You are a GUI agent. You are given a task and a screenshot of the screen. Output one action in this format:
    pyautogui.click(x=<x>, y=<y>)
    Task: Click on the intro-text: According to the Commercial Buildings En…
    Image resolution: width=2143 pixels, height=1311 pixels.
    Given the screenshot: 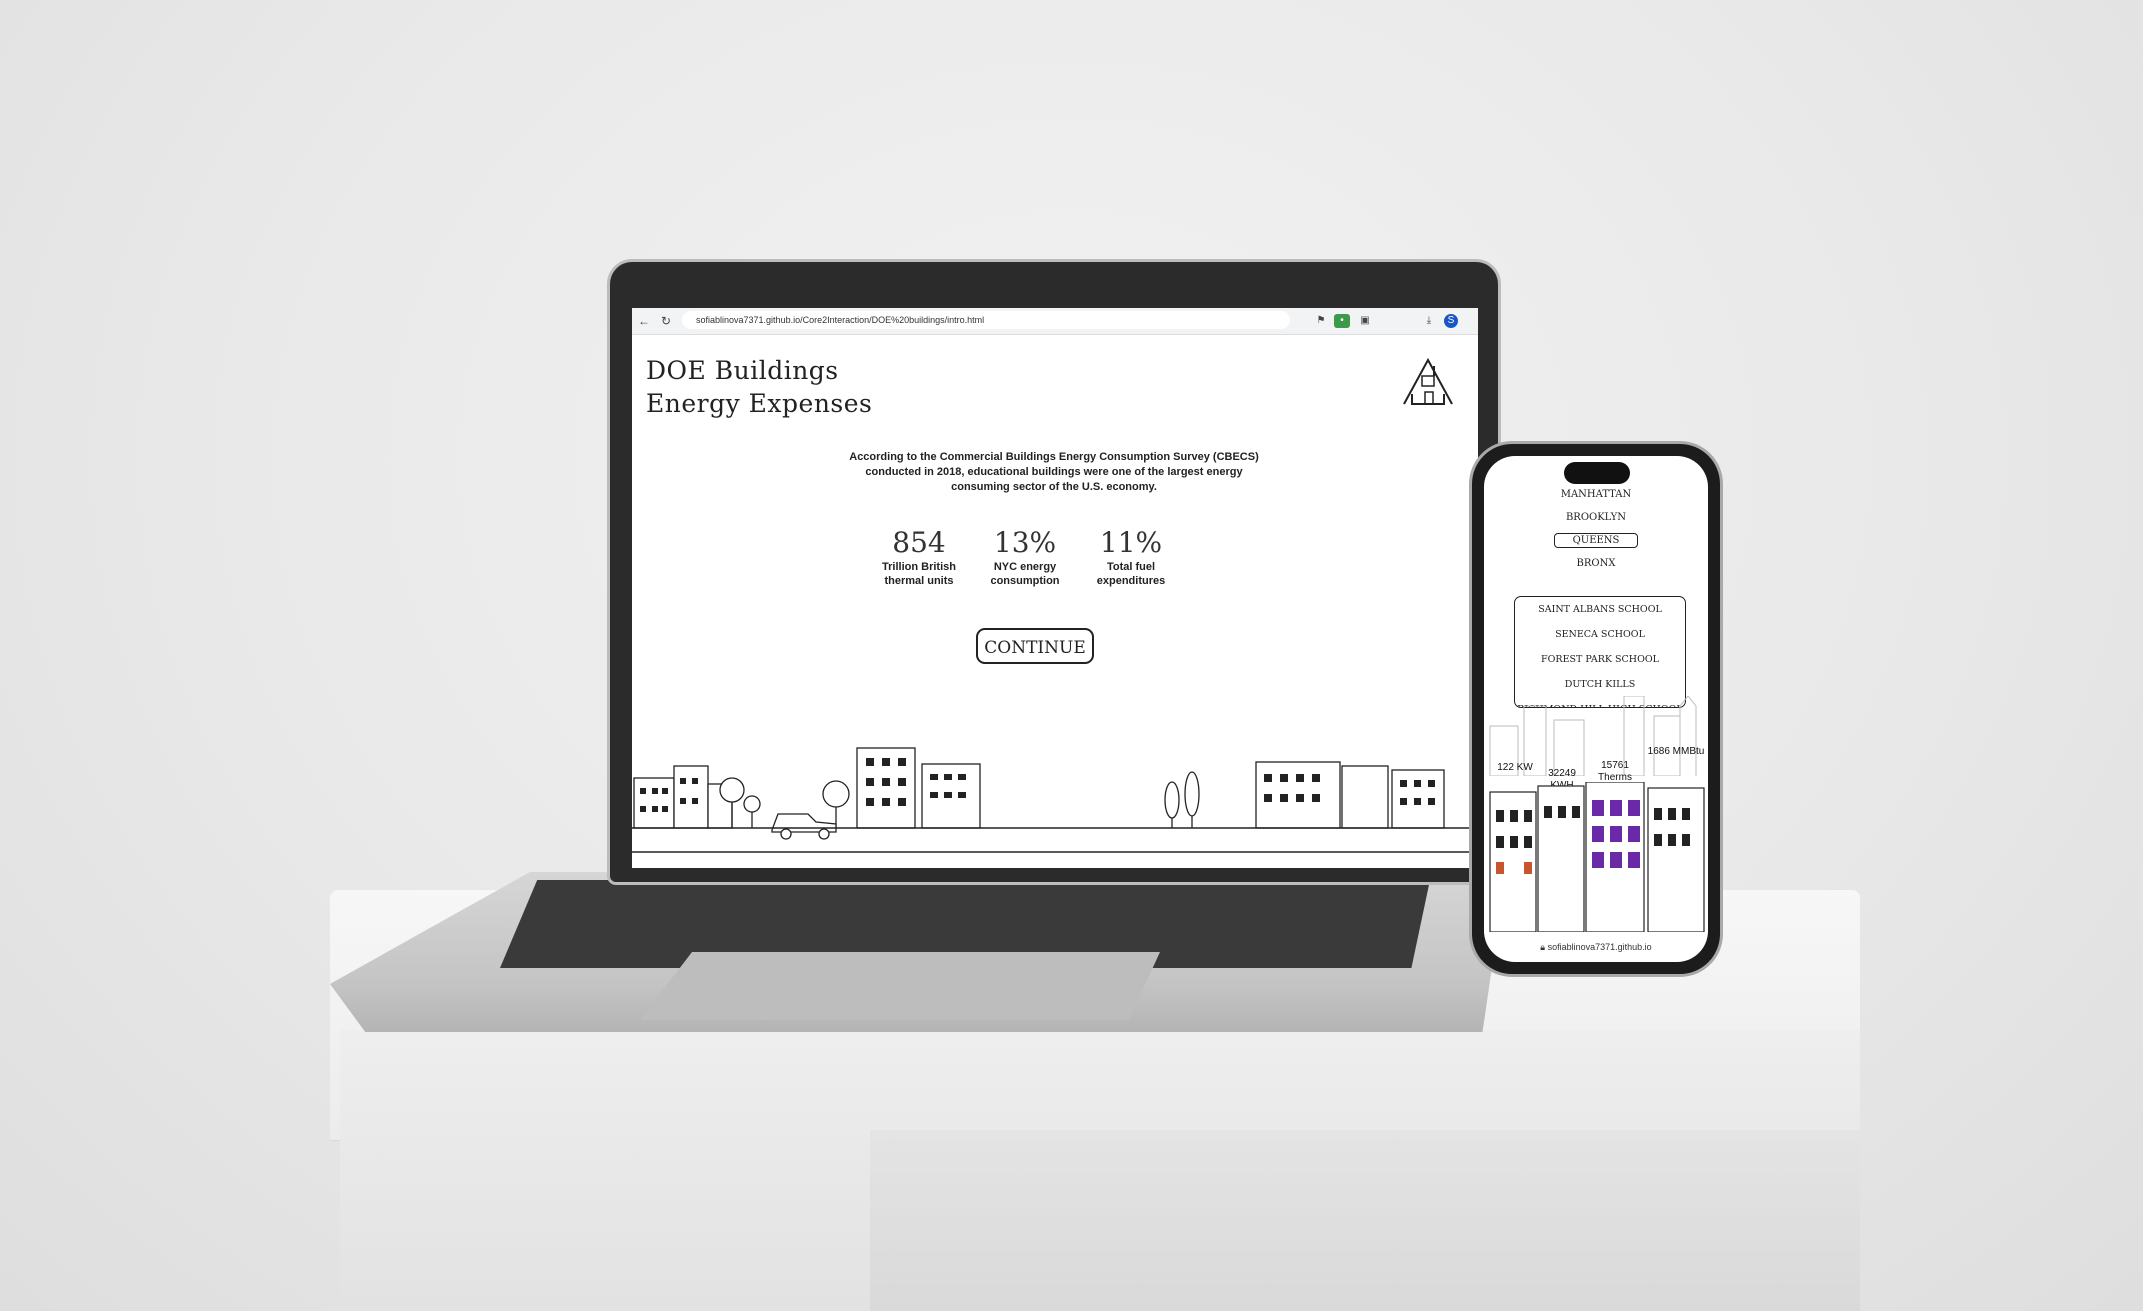 What is the action you would take?
    pyautogui.click(x=1054, y=472)
    